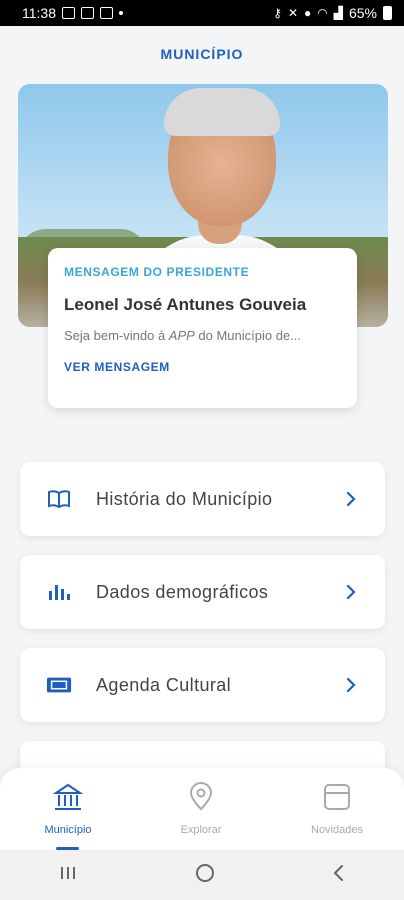 The width and height of the screenshot is (404, 900). I want to click on bank-icon, so click(68, 799).